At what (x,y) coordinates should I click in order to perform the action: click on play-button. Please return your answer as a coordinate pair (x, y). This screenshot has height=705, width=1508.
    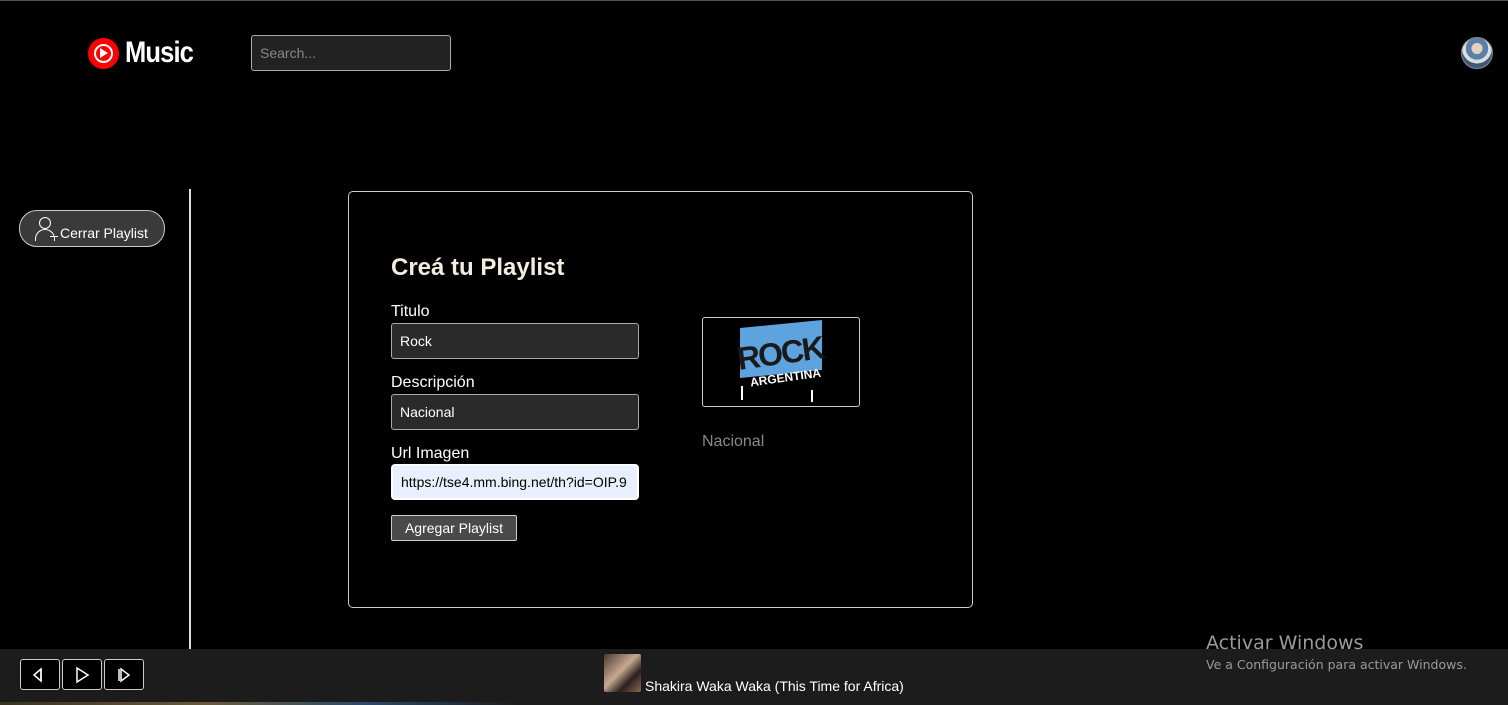
    Looking at the image, I should click on (82, 674).